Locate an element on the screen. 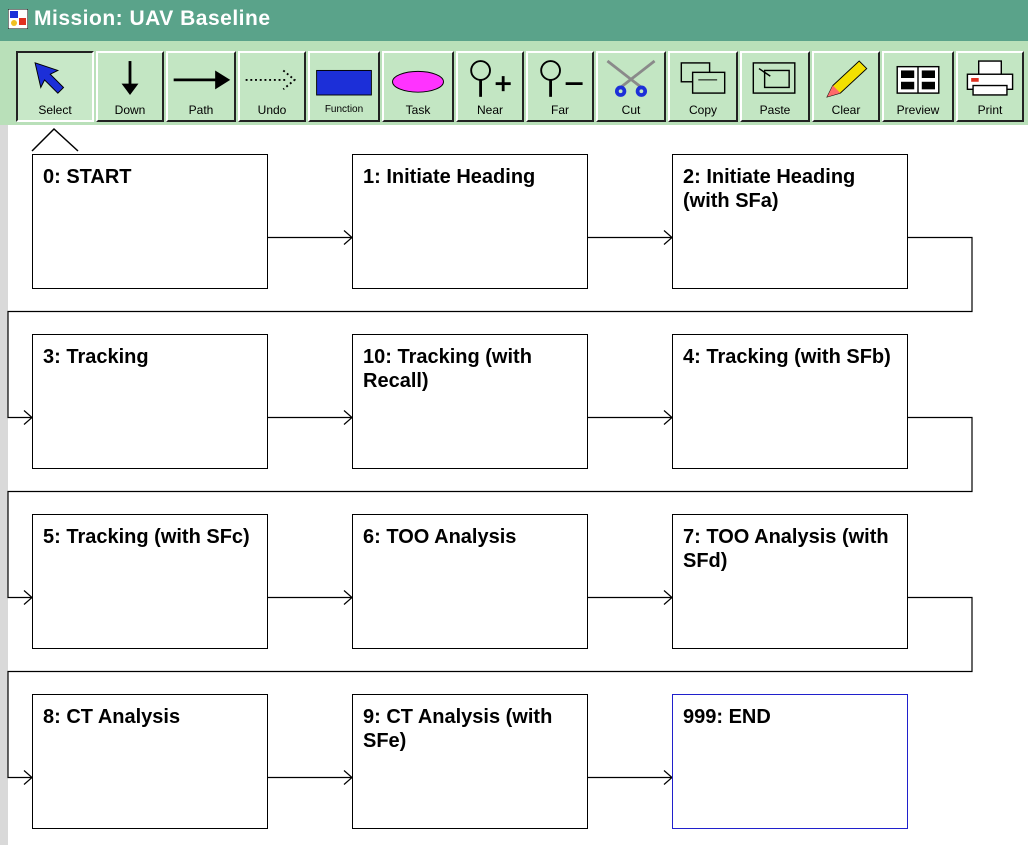 Image resolution: width=1028 pixels, height=845 pixels. function-button-label: Function is located at coordinates (344, 109).